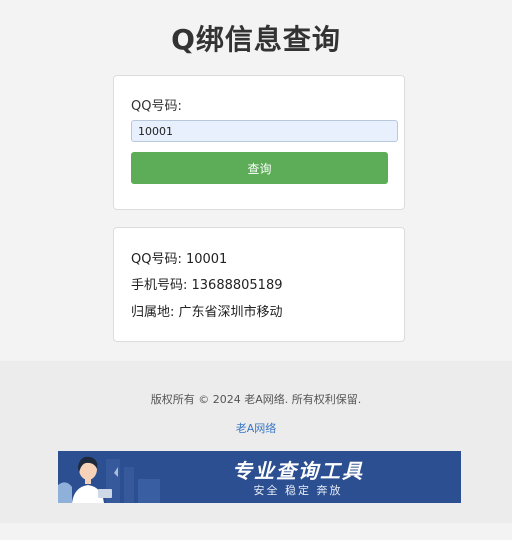 This screenshot has height=540, width=512. What do you see at coordinates (264, 131) in the screenshot?
I see `qq-number-input` at bounding box center [264, 131].